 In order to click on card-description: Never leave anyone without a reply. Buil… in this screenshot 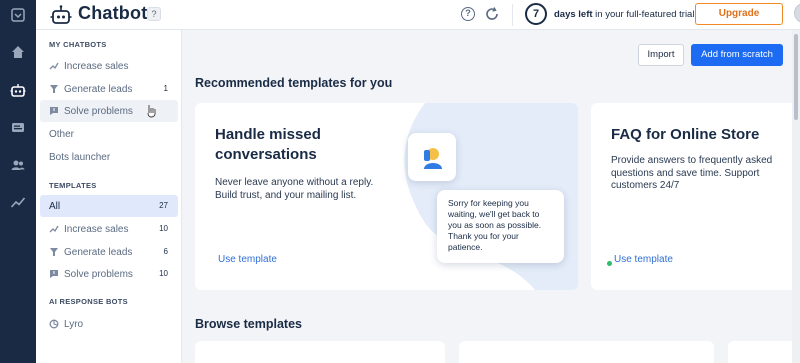, I will do `click(294, 189)`.